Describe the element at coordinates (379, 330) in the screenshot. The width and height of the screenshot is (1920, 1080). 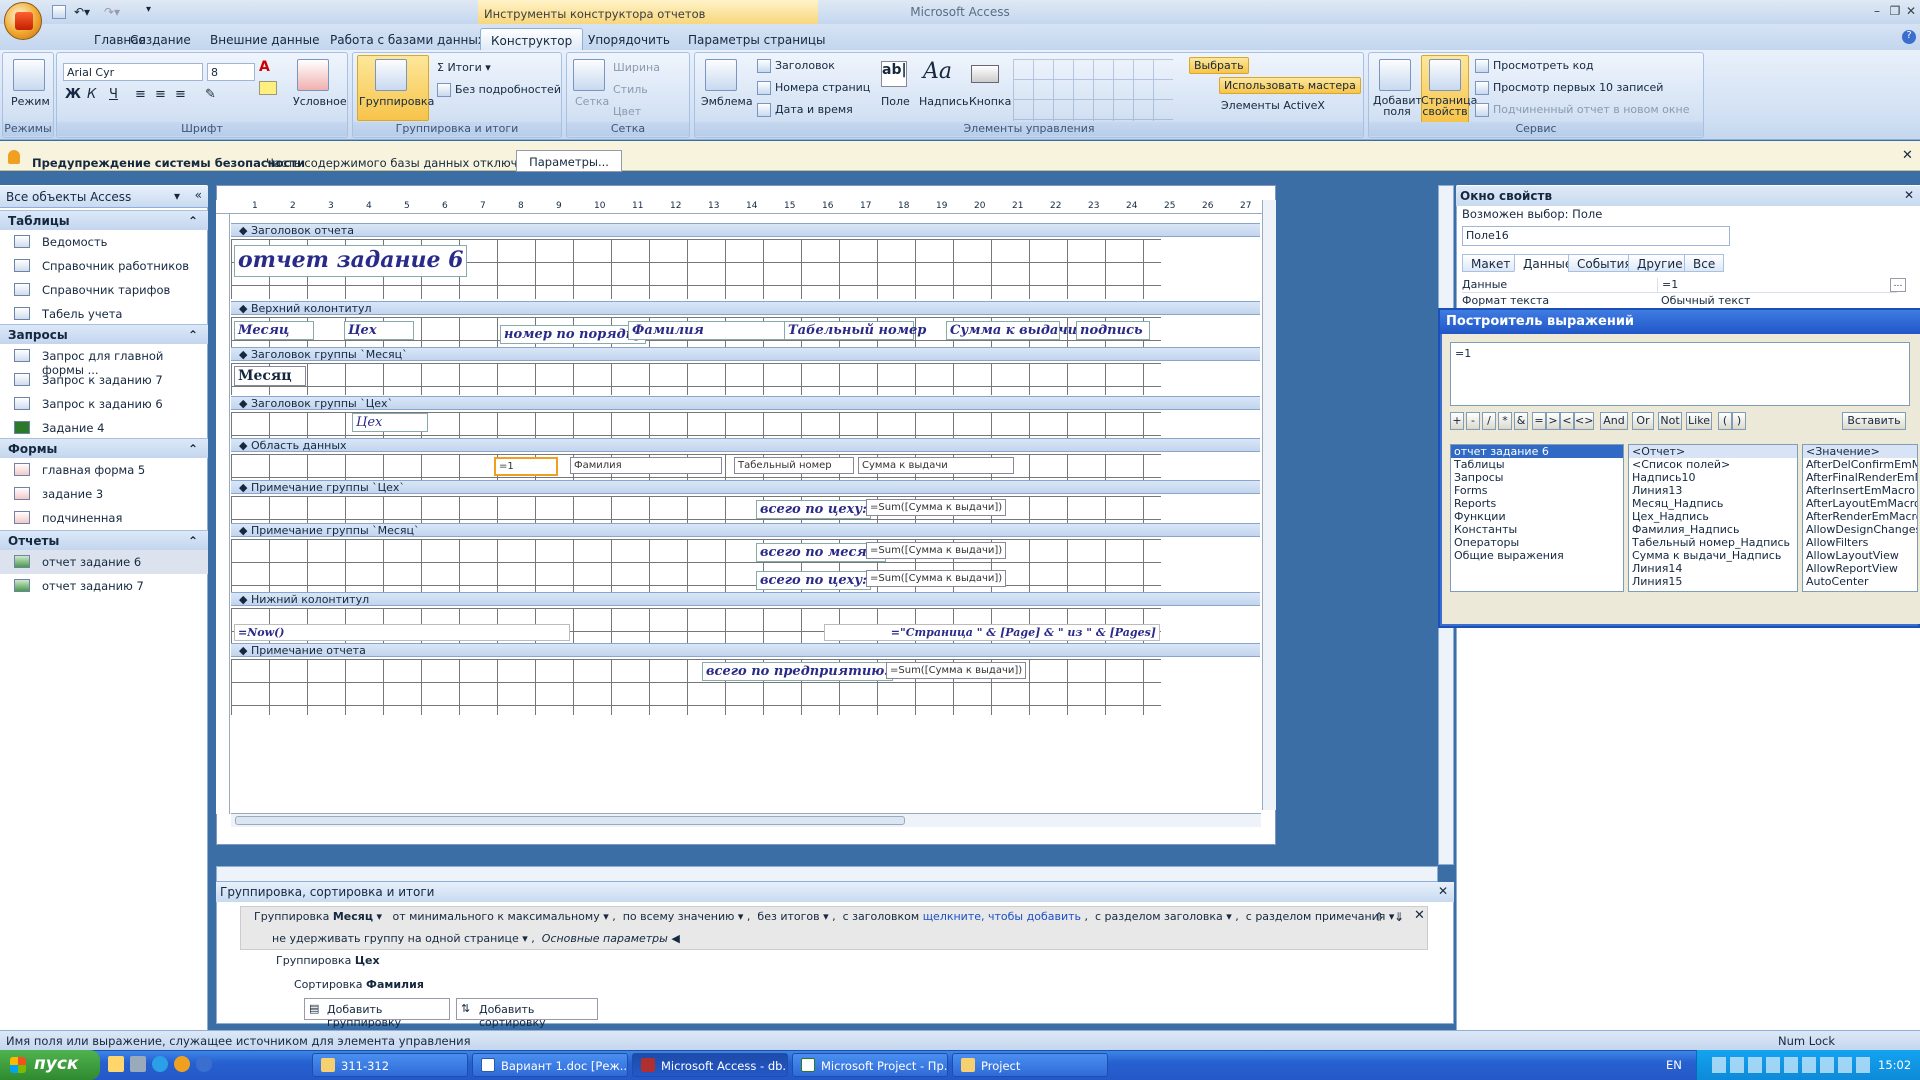
I see `header-shop-label: Цех` at that location.